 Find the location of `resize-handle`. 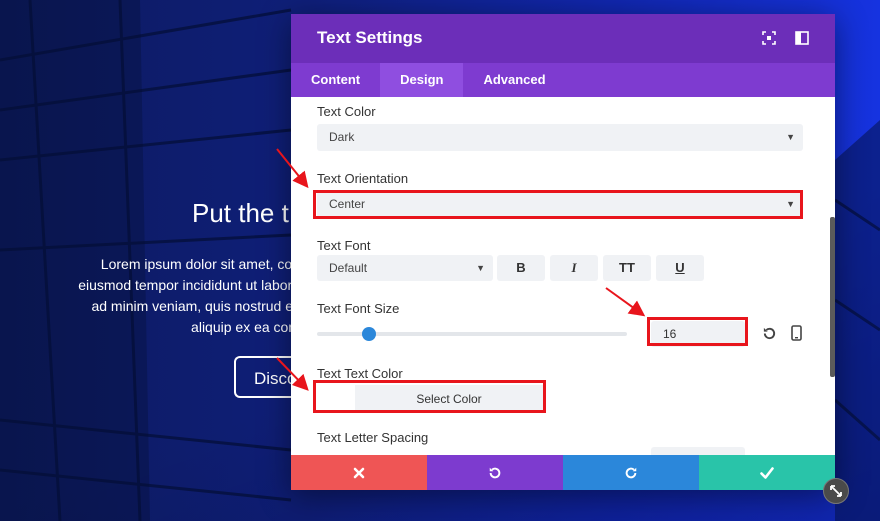

resize-handle is located at coordinates (836, 491).